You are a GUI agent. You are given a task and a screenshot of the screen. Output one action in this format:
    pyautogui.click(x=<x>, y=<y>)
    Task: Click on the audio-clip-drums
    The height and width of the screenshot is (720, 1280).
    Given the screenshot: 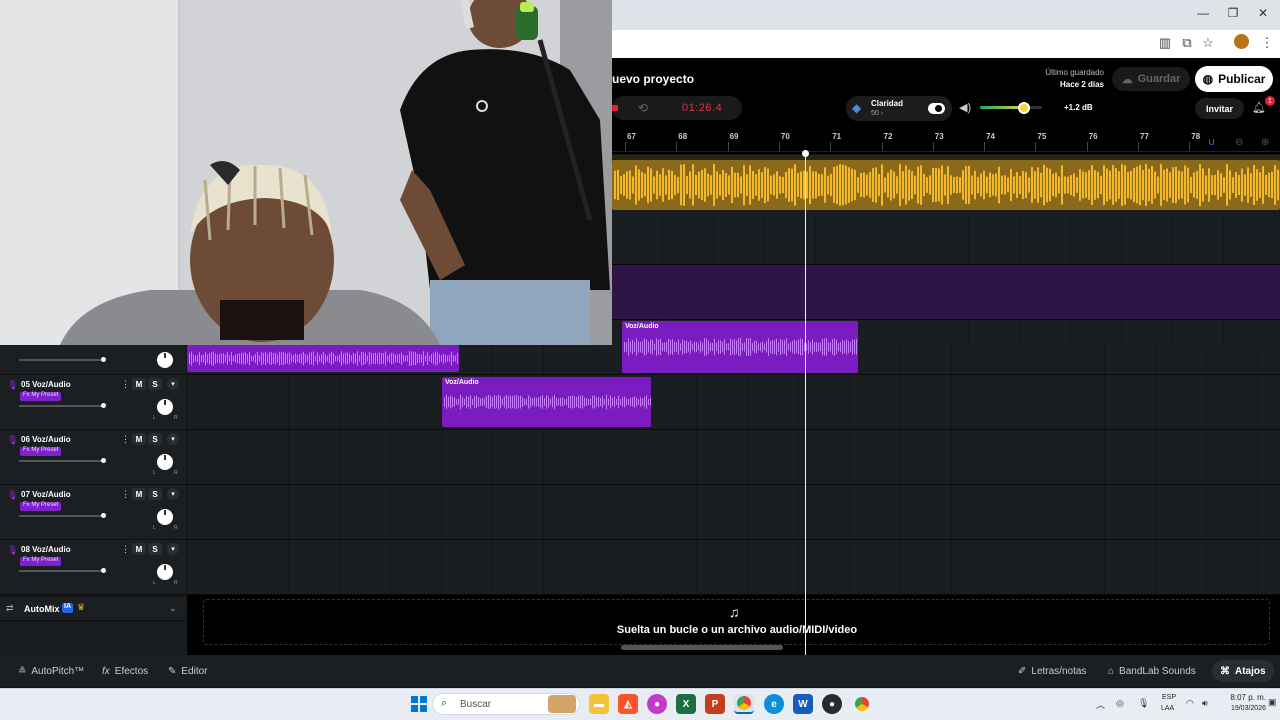 What is the action you would take?
    pyautogui.click(x=946, y=185)
    